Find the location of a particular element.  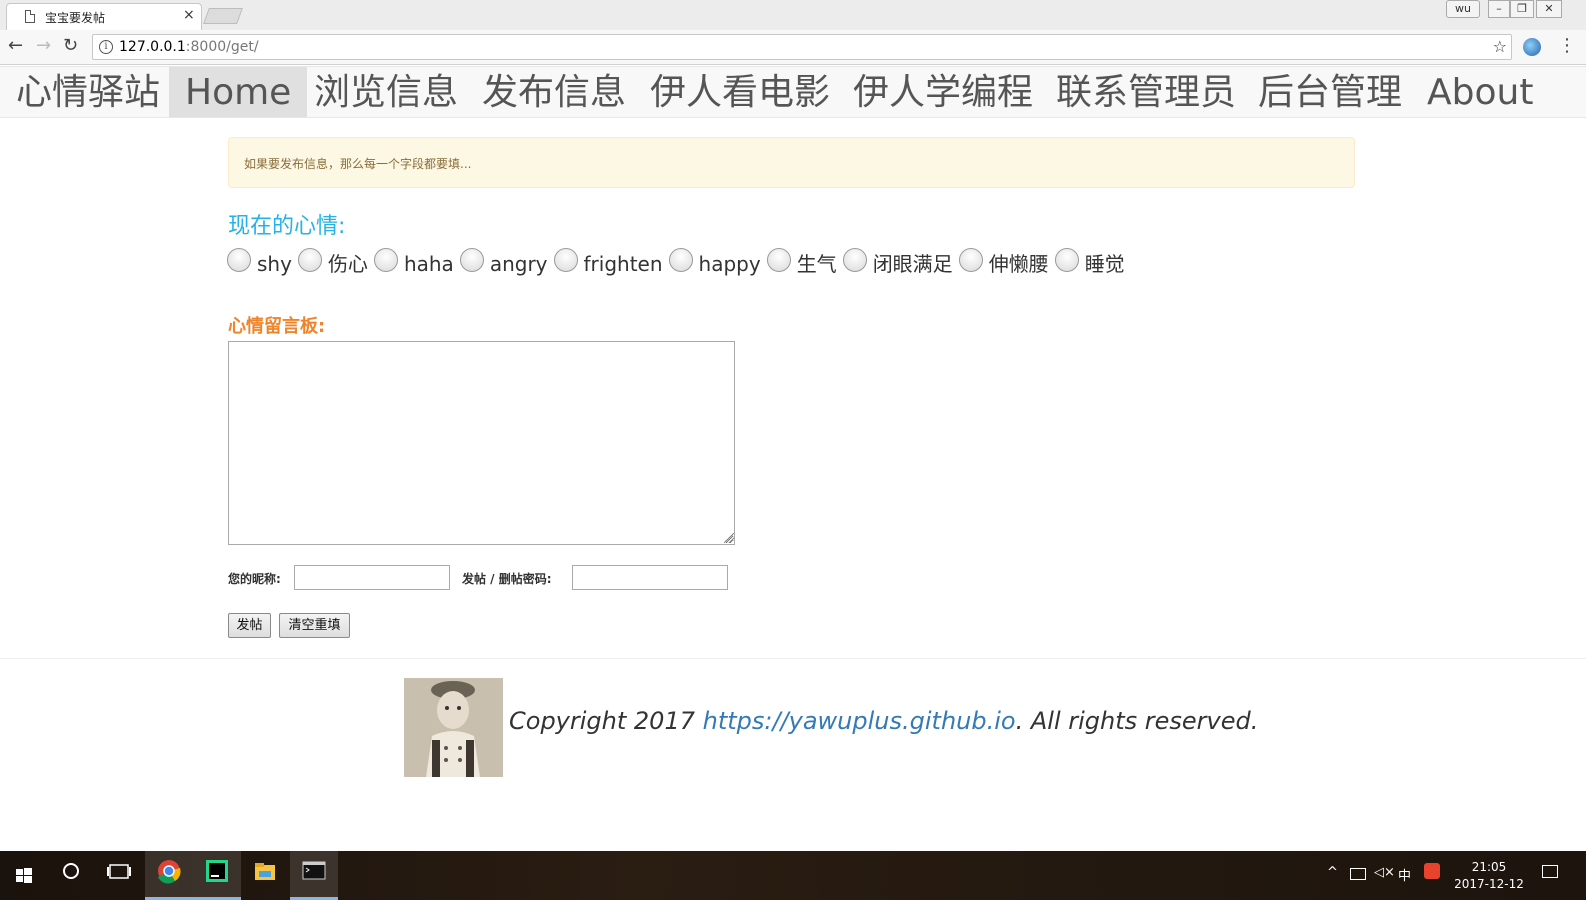

mood-radio-group: shy 伤心 haha angry frighten happy 生气 闭眼满足 伸懒腰 睡觉 is located at coordinates (679, 262).